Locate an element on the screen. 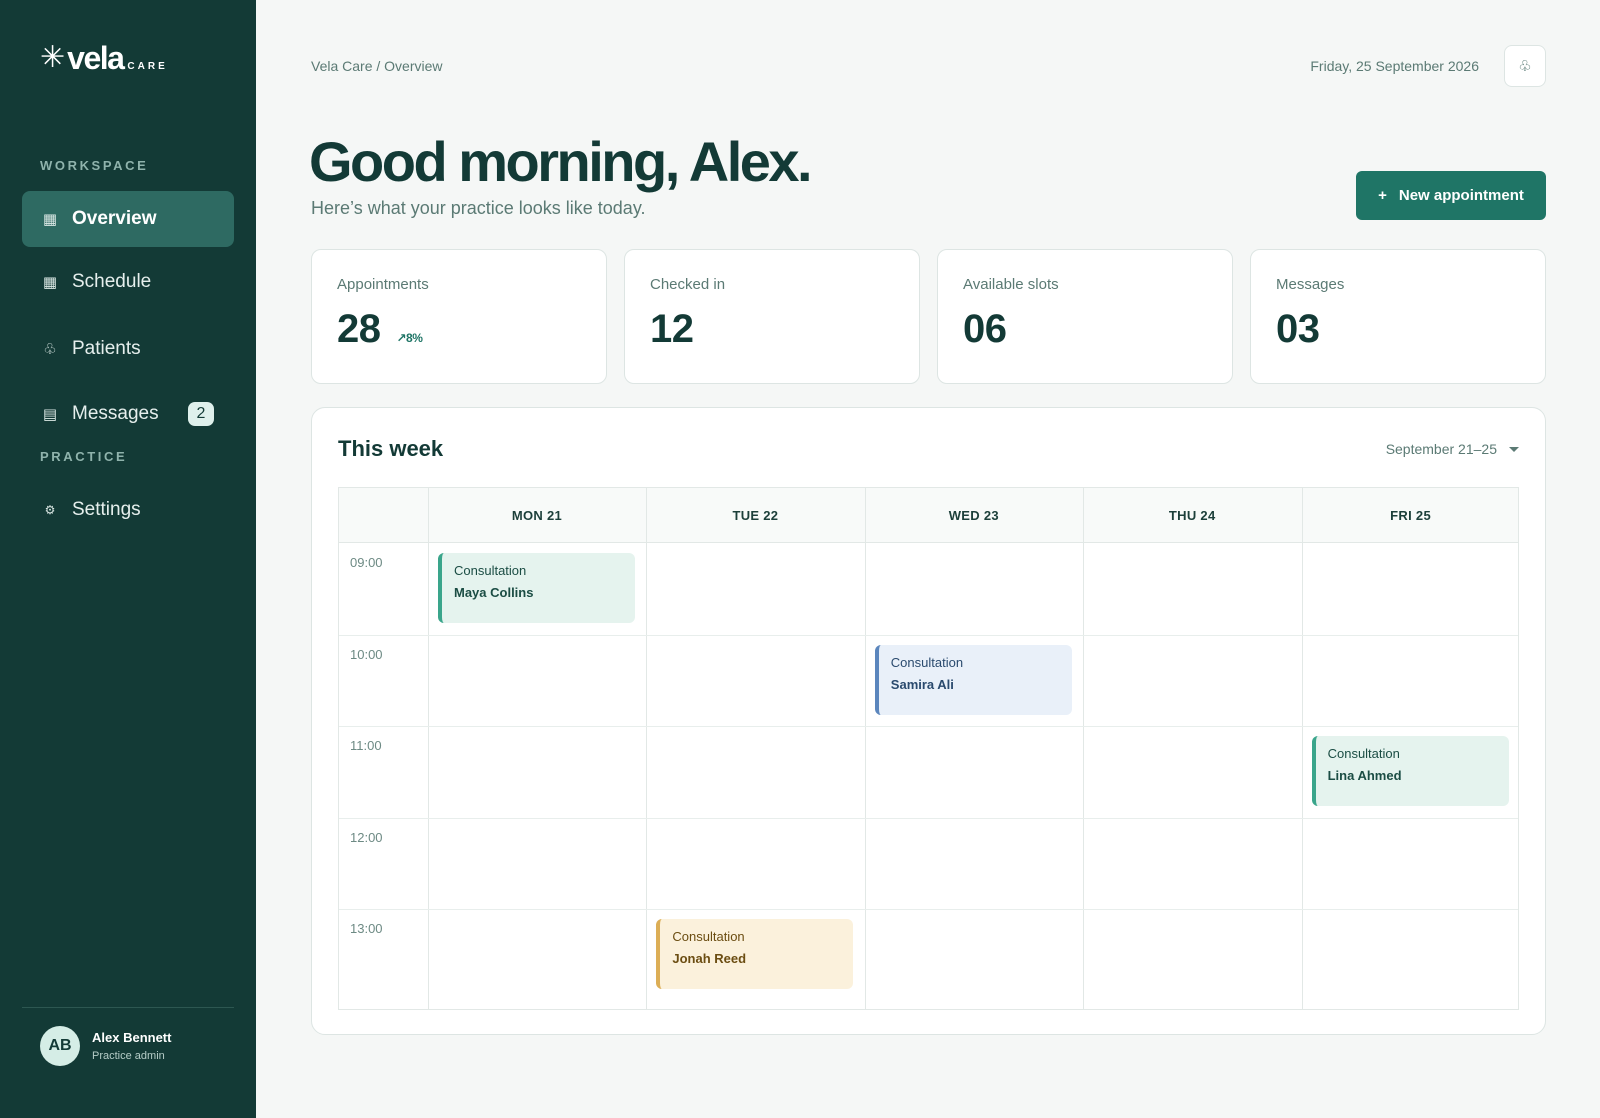 Image resolution: width=1600 pixels, height=1118 pixels. day-header: TUE 22 is located at coordinates (755, 515).